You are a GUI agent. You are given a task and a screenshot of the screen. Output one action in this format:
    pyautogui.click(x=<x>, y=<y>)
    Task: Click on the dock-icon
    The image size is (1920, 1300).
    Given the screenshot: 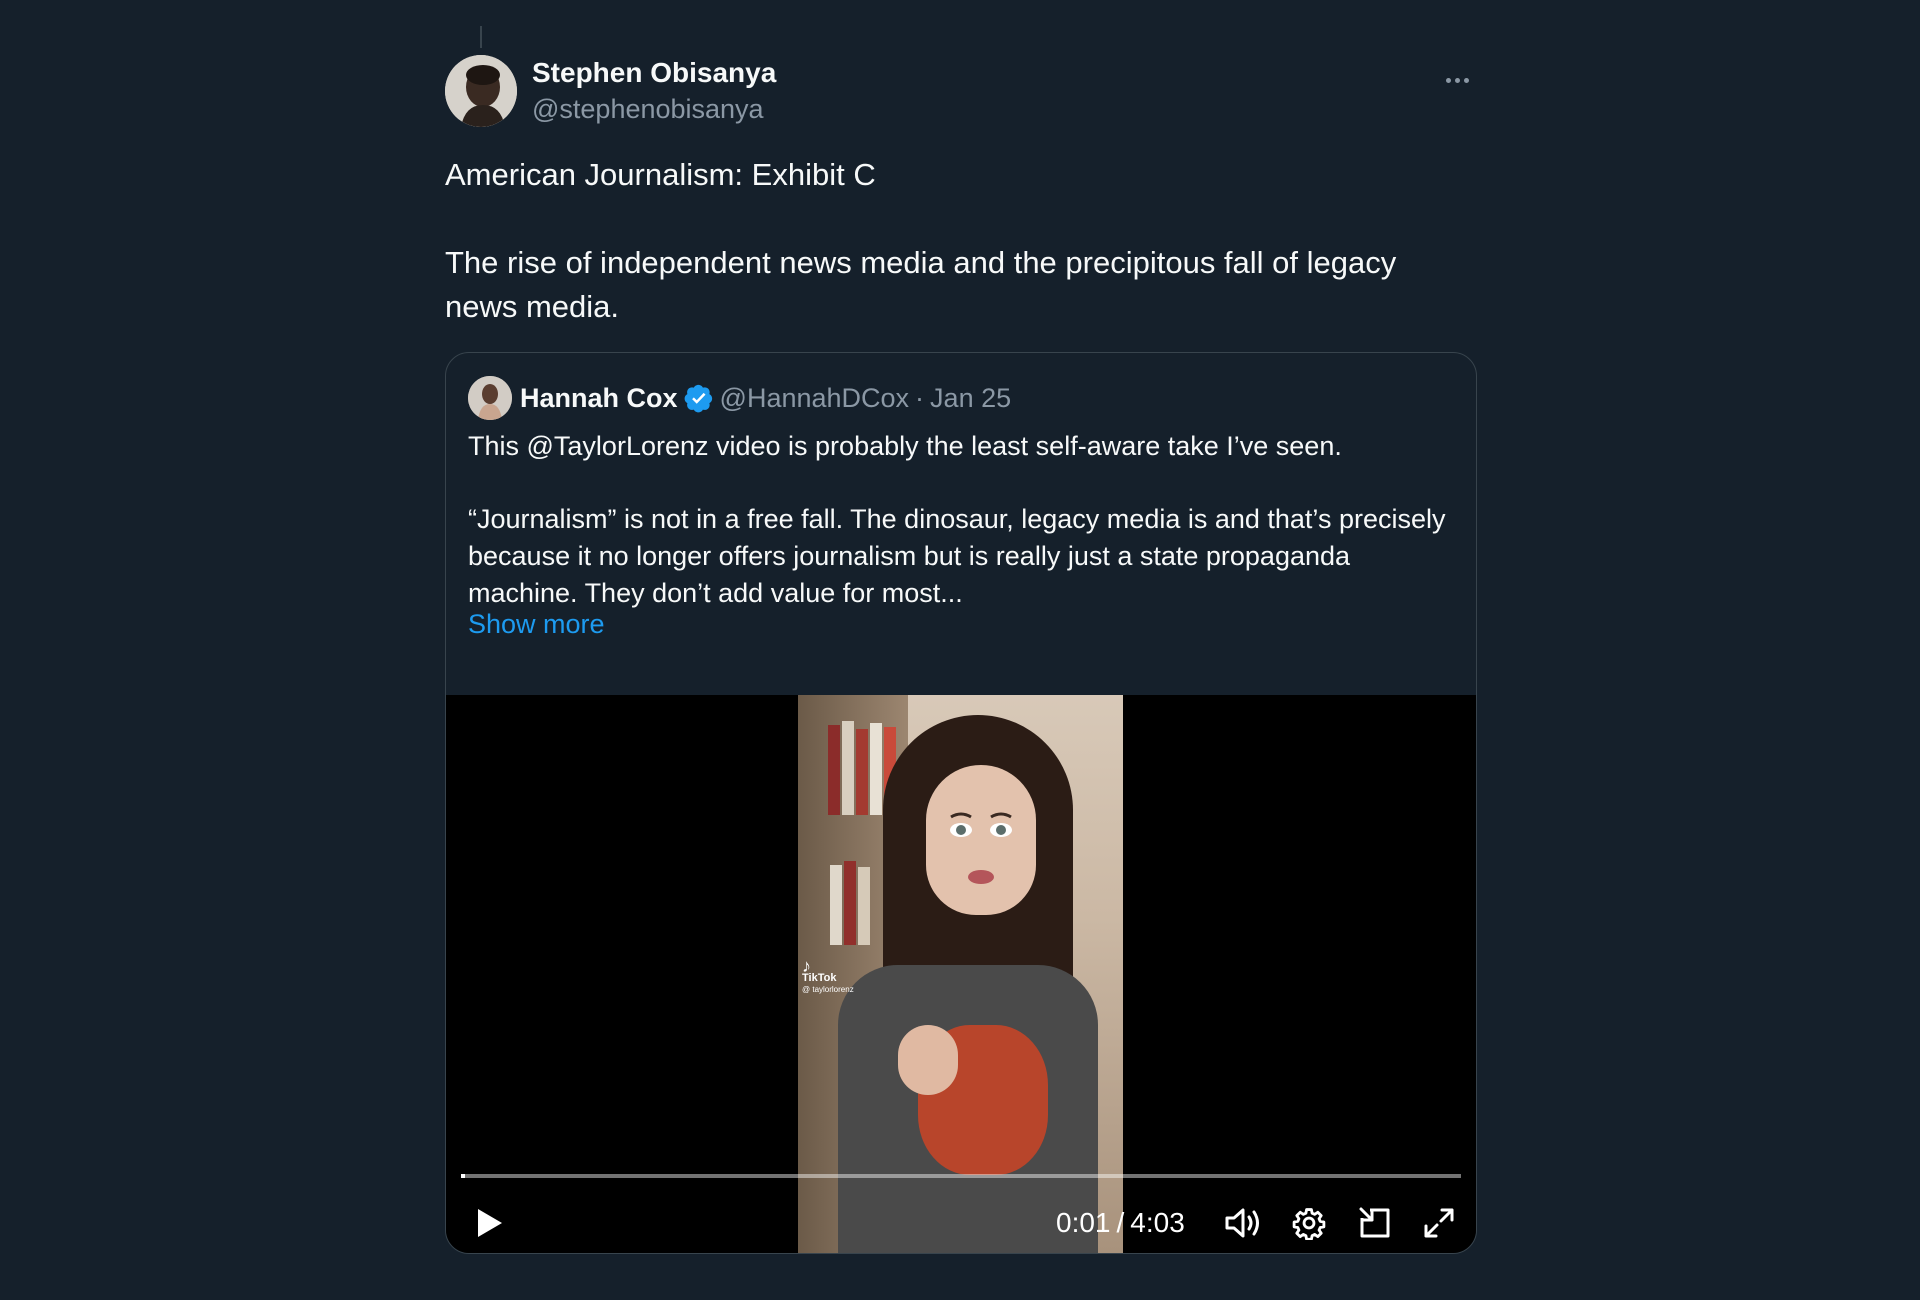 What is the action you would take?
    pyautogui.click(x=1374, y=1222)
    